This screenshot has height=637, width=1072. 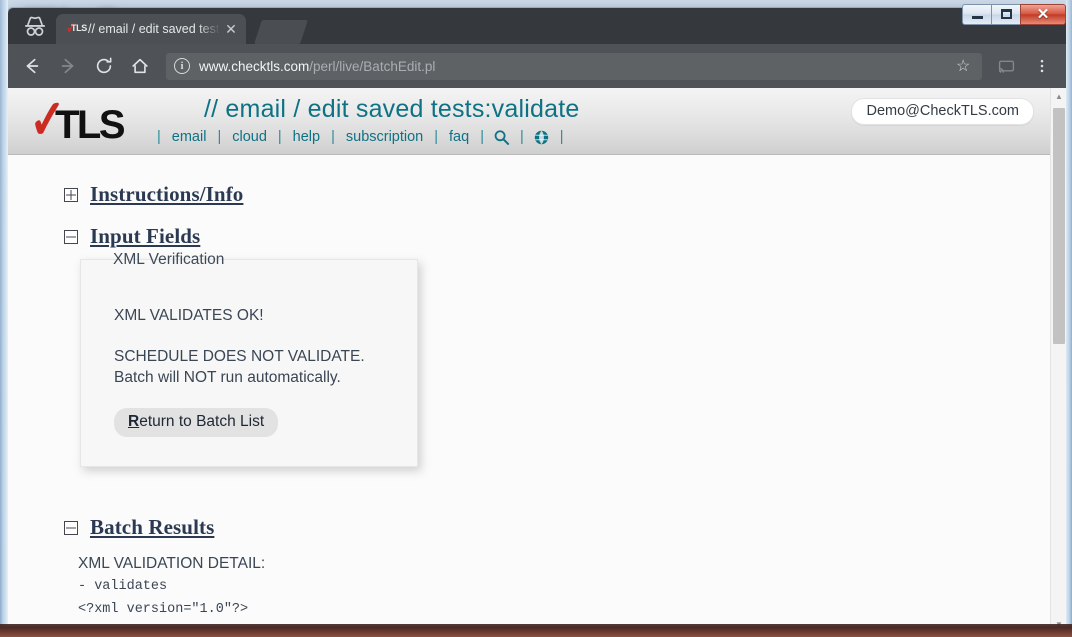 I want to click on close-window-button: ✕, so click(x=1043, y=14).